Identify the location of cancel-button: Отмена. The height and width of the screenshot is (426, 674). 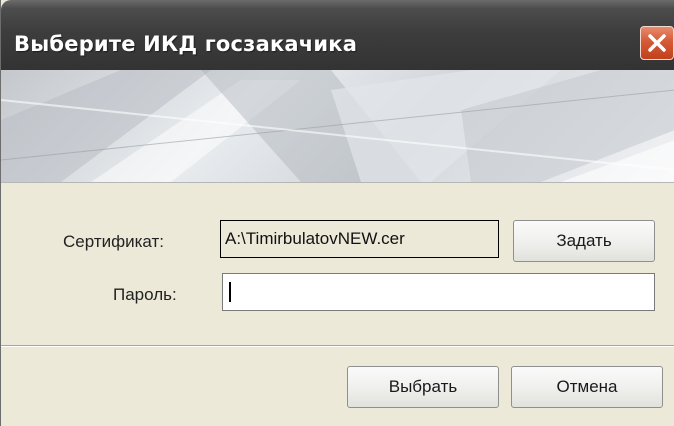
(587, 387).